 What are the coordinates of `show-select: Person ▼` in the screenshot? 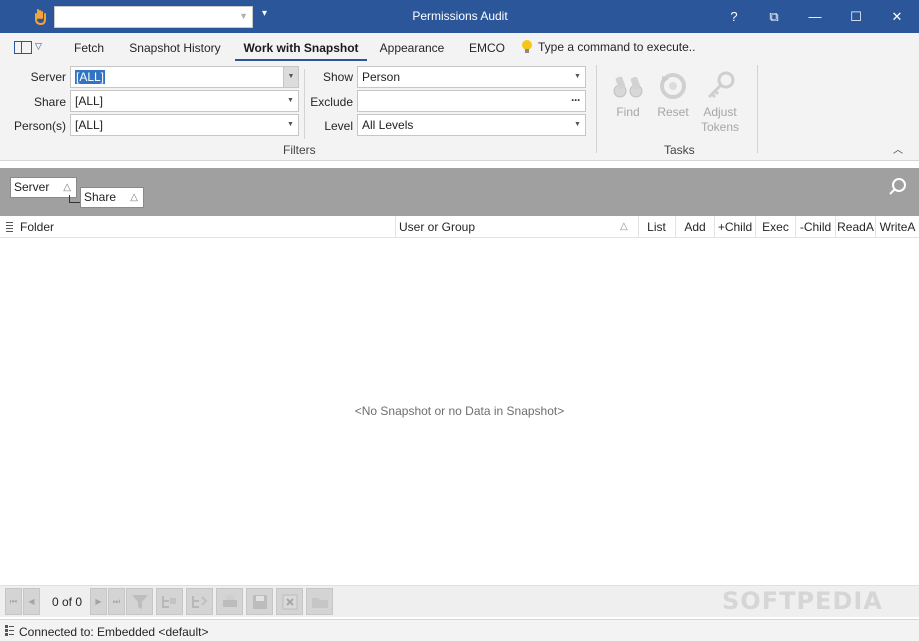 It's located at (471, 77).